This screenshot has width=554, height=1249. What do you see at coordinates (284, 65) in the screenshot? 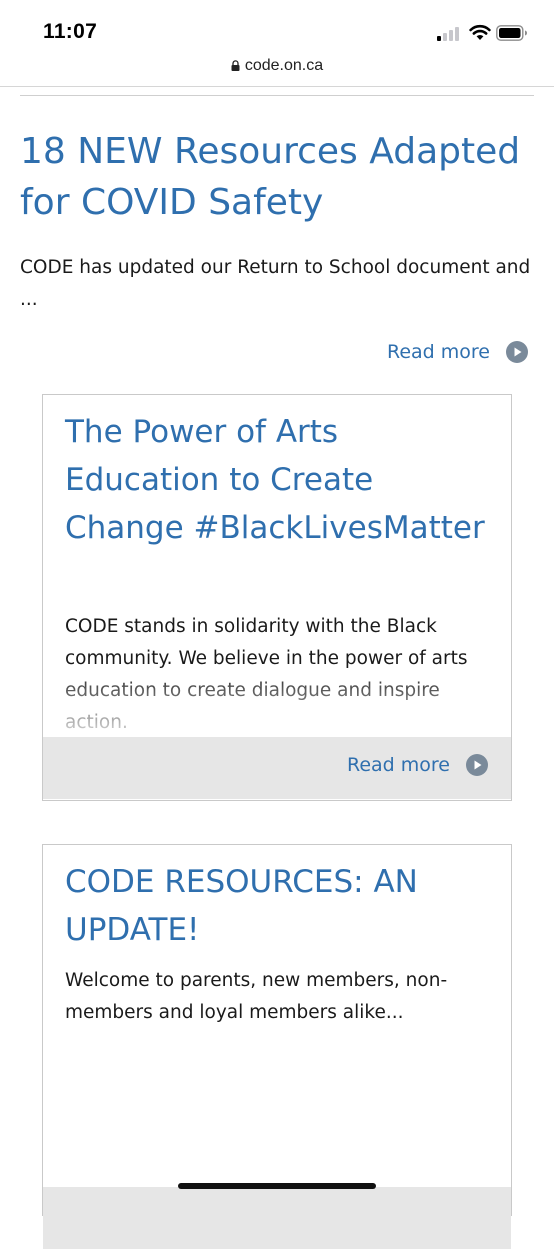
I see `url-text: code.on.ca` at bounding box center [284, 65].